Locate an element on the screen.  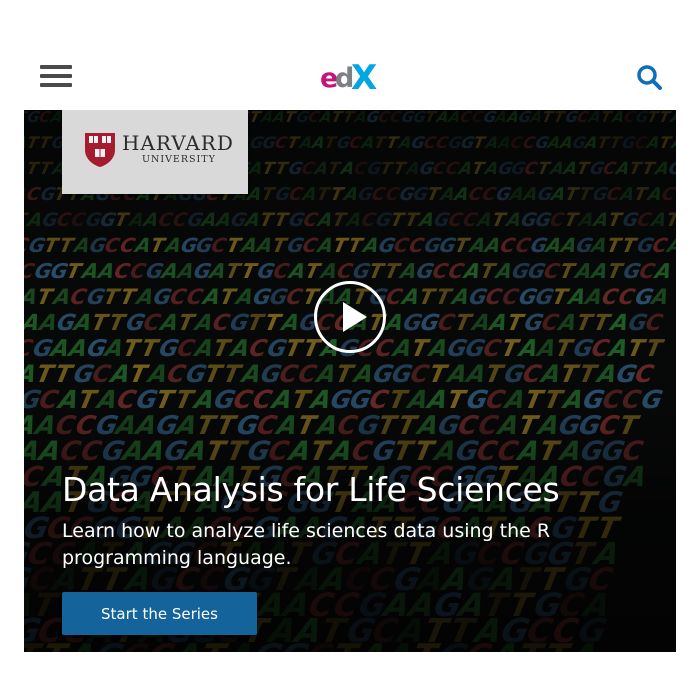
hamburger-menu-icon is located at coordinates (57, 77).